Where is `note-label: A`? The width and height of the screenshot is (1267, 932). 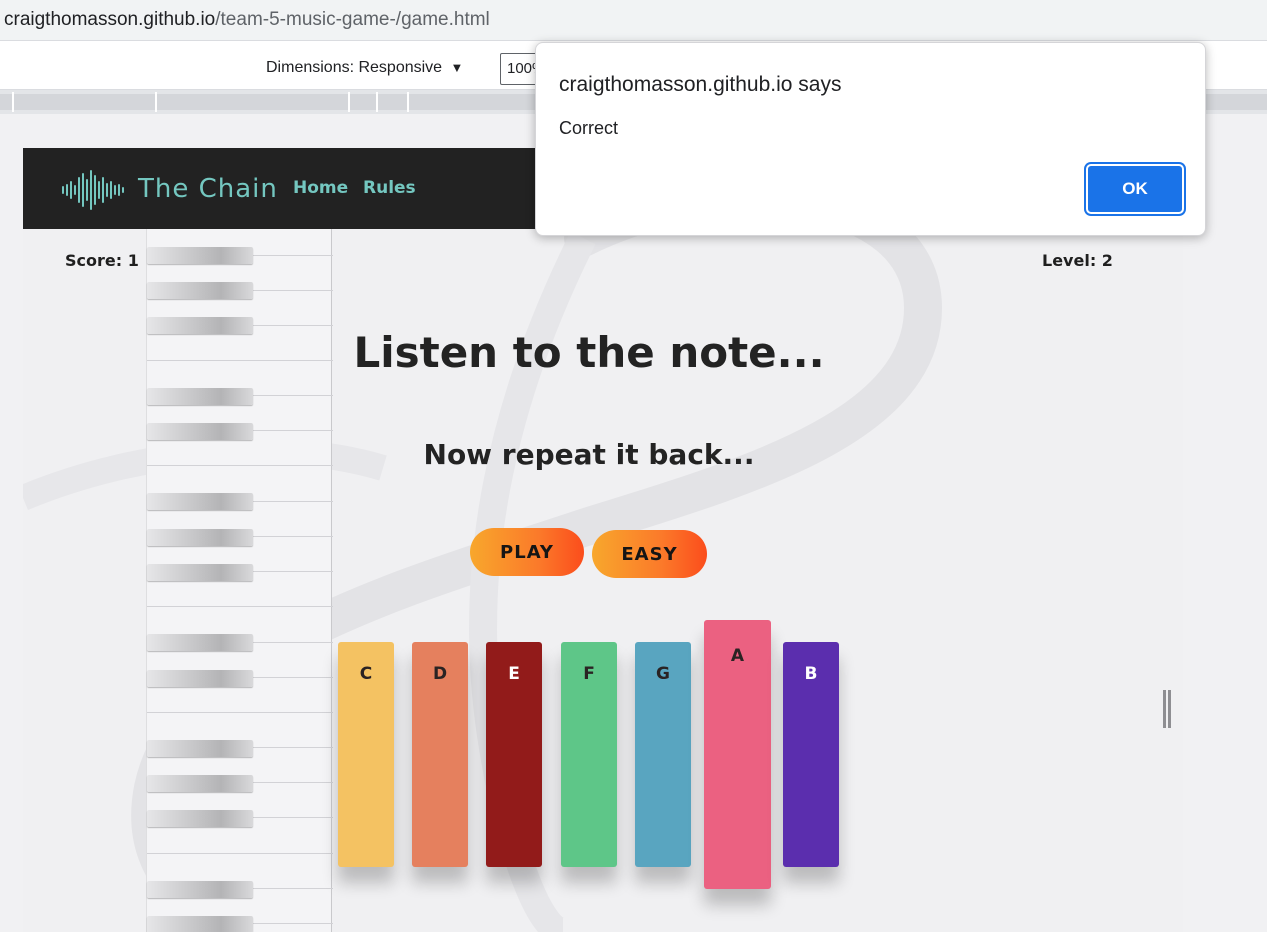 note-label: A is located at coordinates (737, 656).